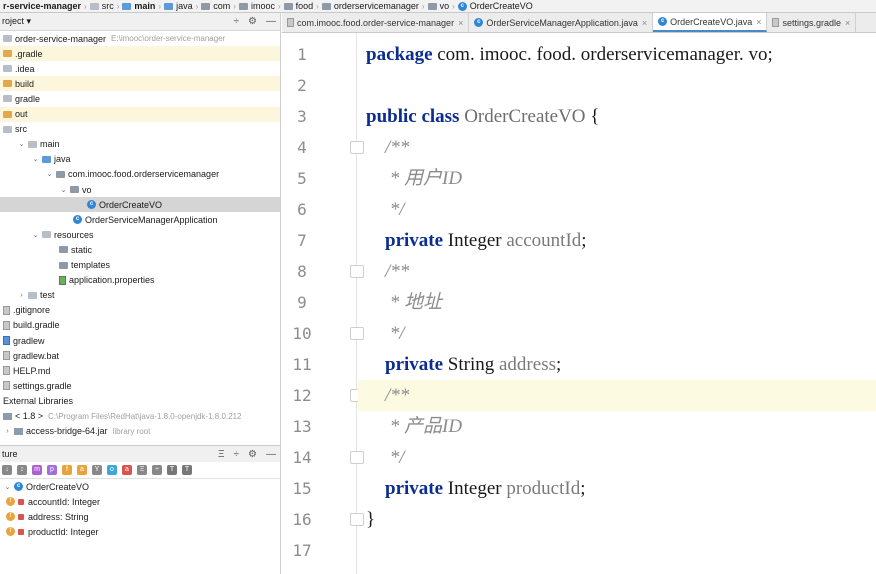  Describe the element at coordinates (140, 486) in the screenshot. I see `structure-item: ⌄ c OrderCreateVO` at that location.